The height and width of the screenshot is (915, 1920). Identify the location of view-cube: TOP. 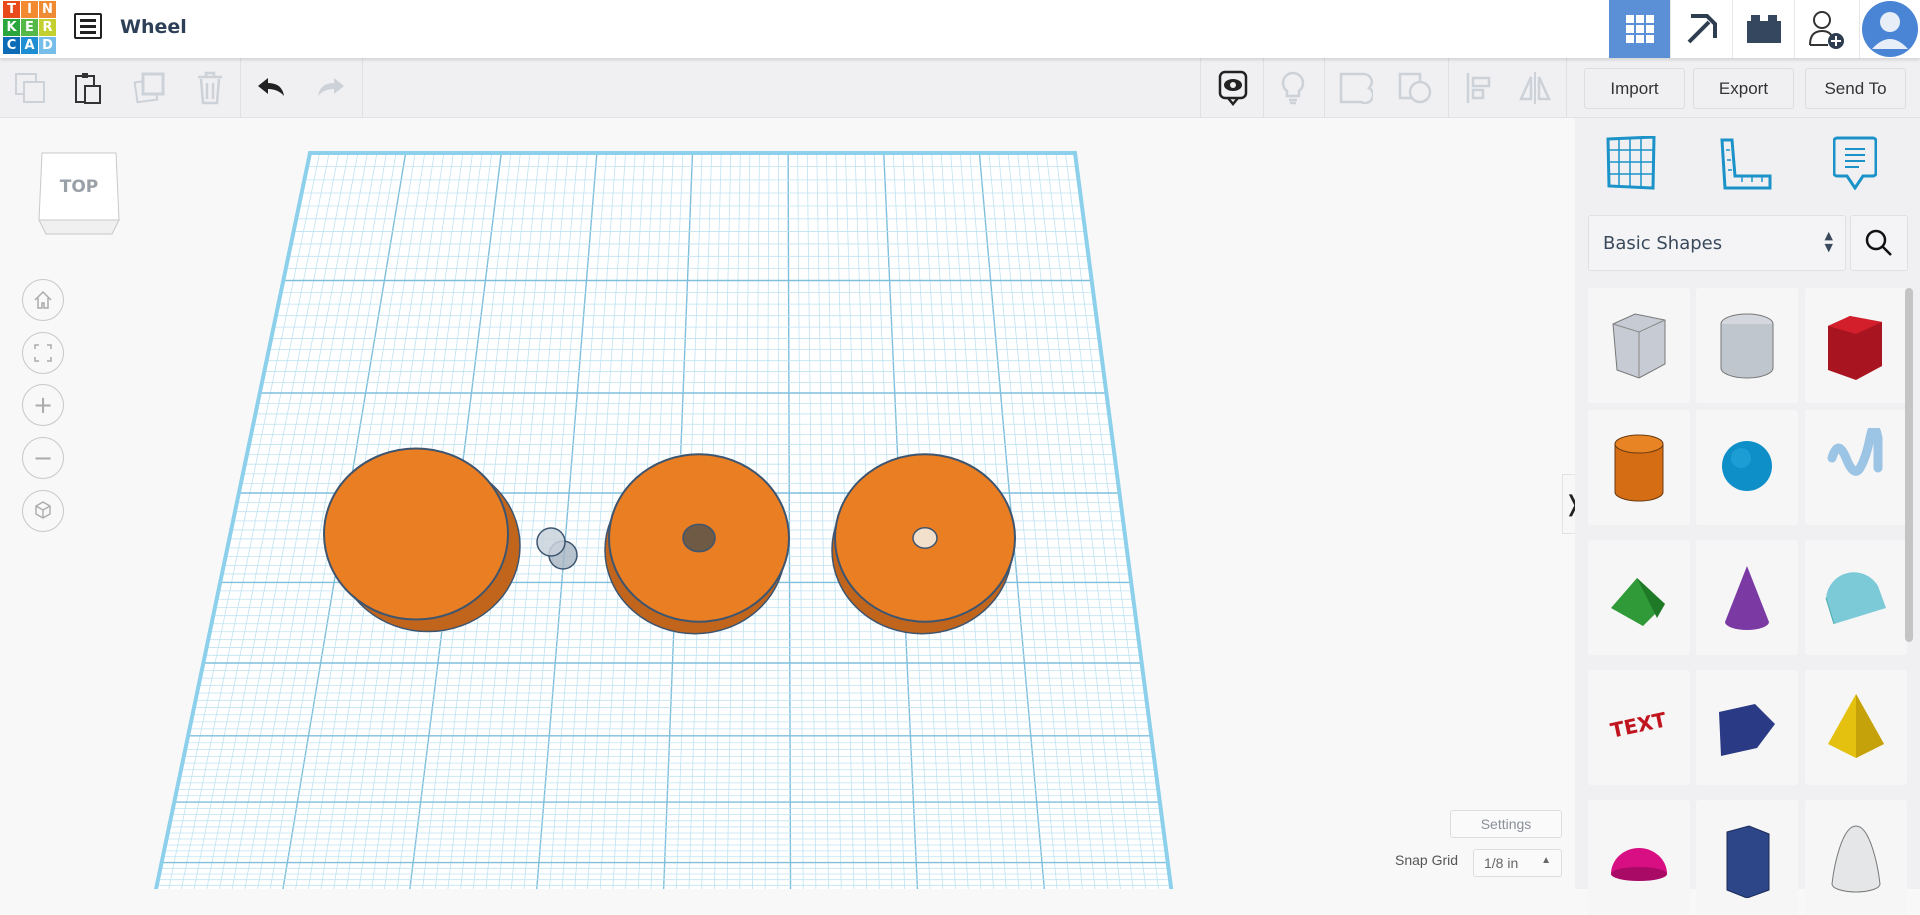
(81, 195).